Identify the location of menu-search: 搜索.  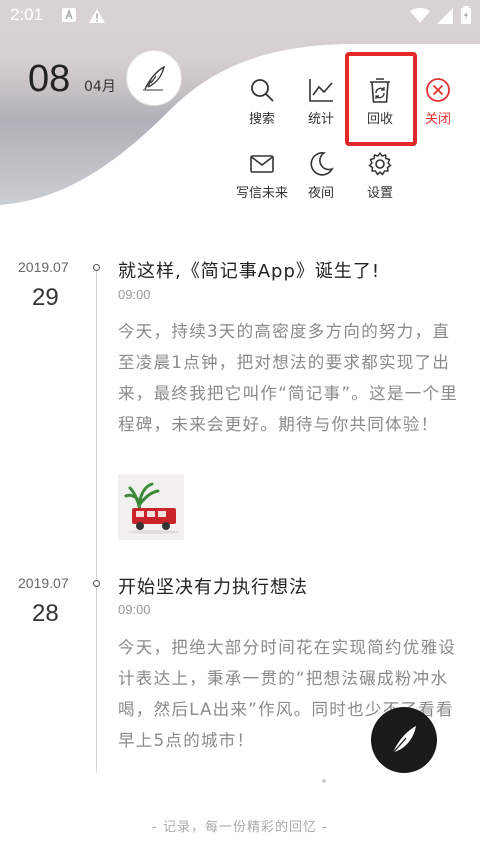
(262, 101).